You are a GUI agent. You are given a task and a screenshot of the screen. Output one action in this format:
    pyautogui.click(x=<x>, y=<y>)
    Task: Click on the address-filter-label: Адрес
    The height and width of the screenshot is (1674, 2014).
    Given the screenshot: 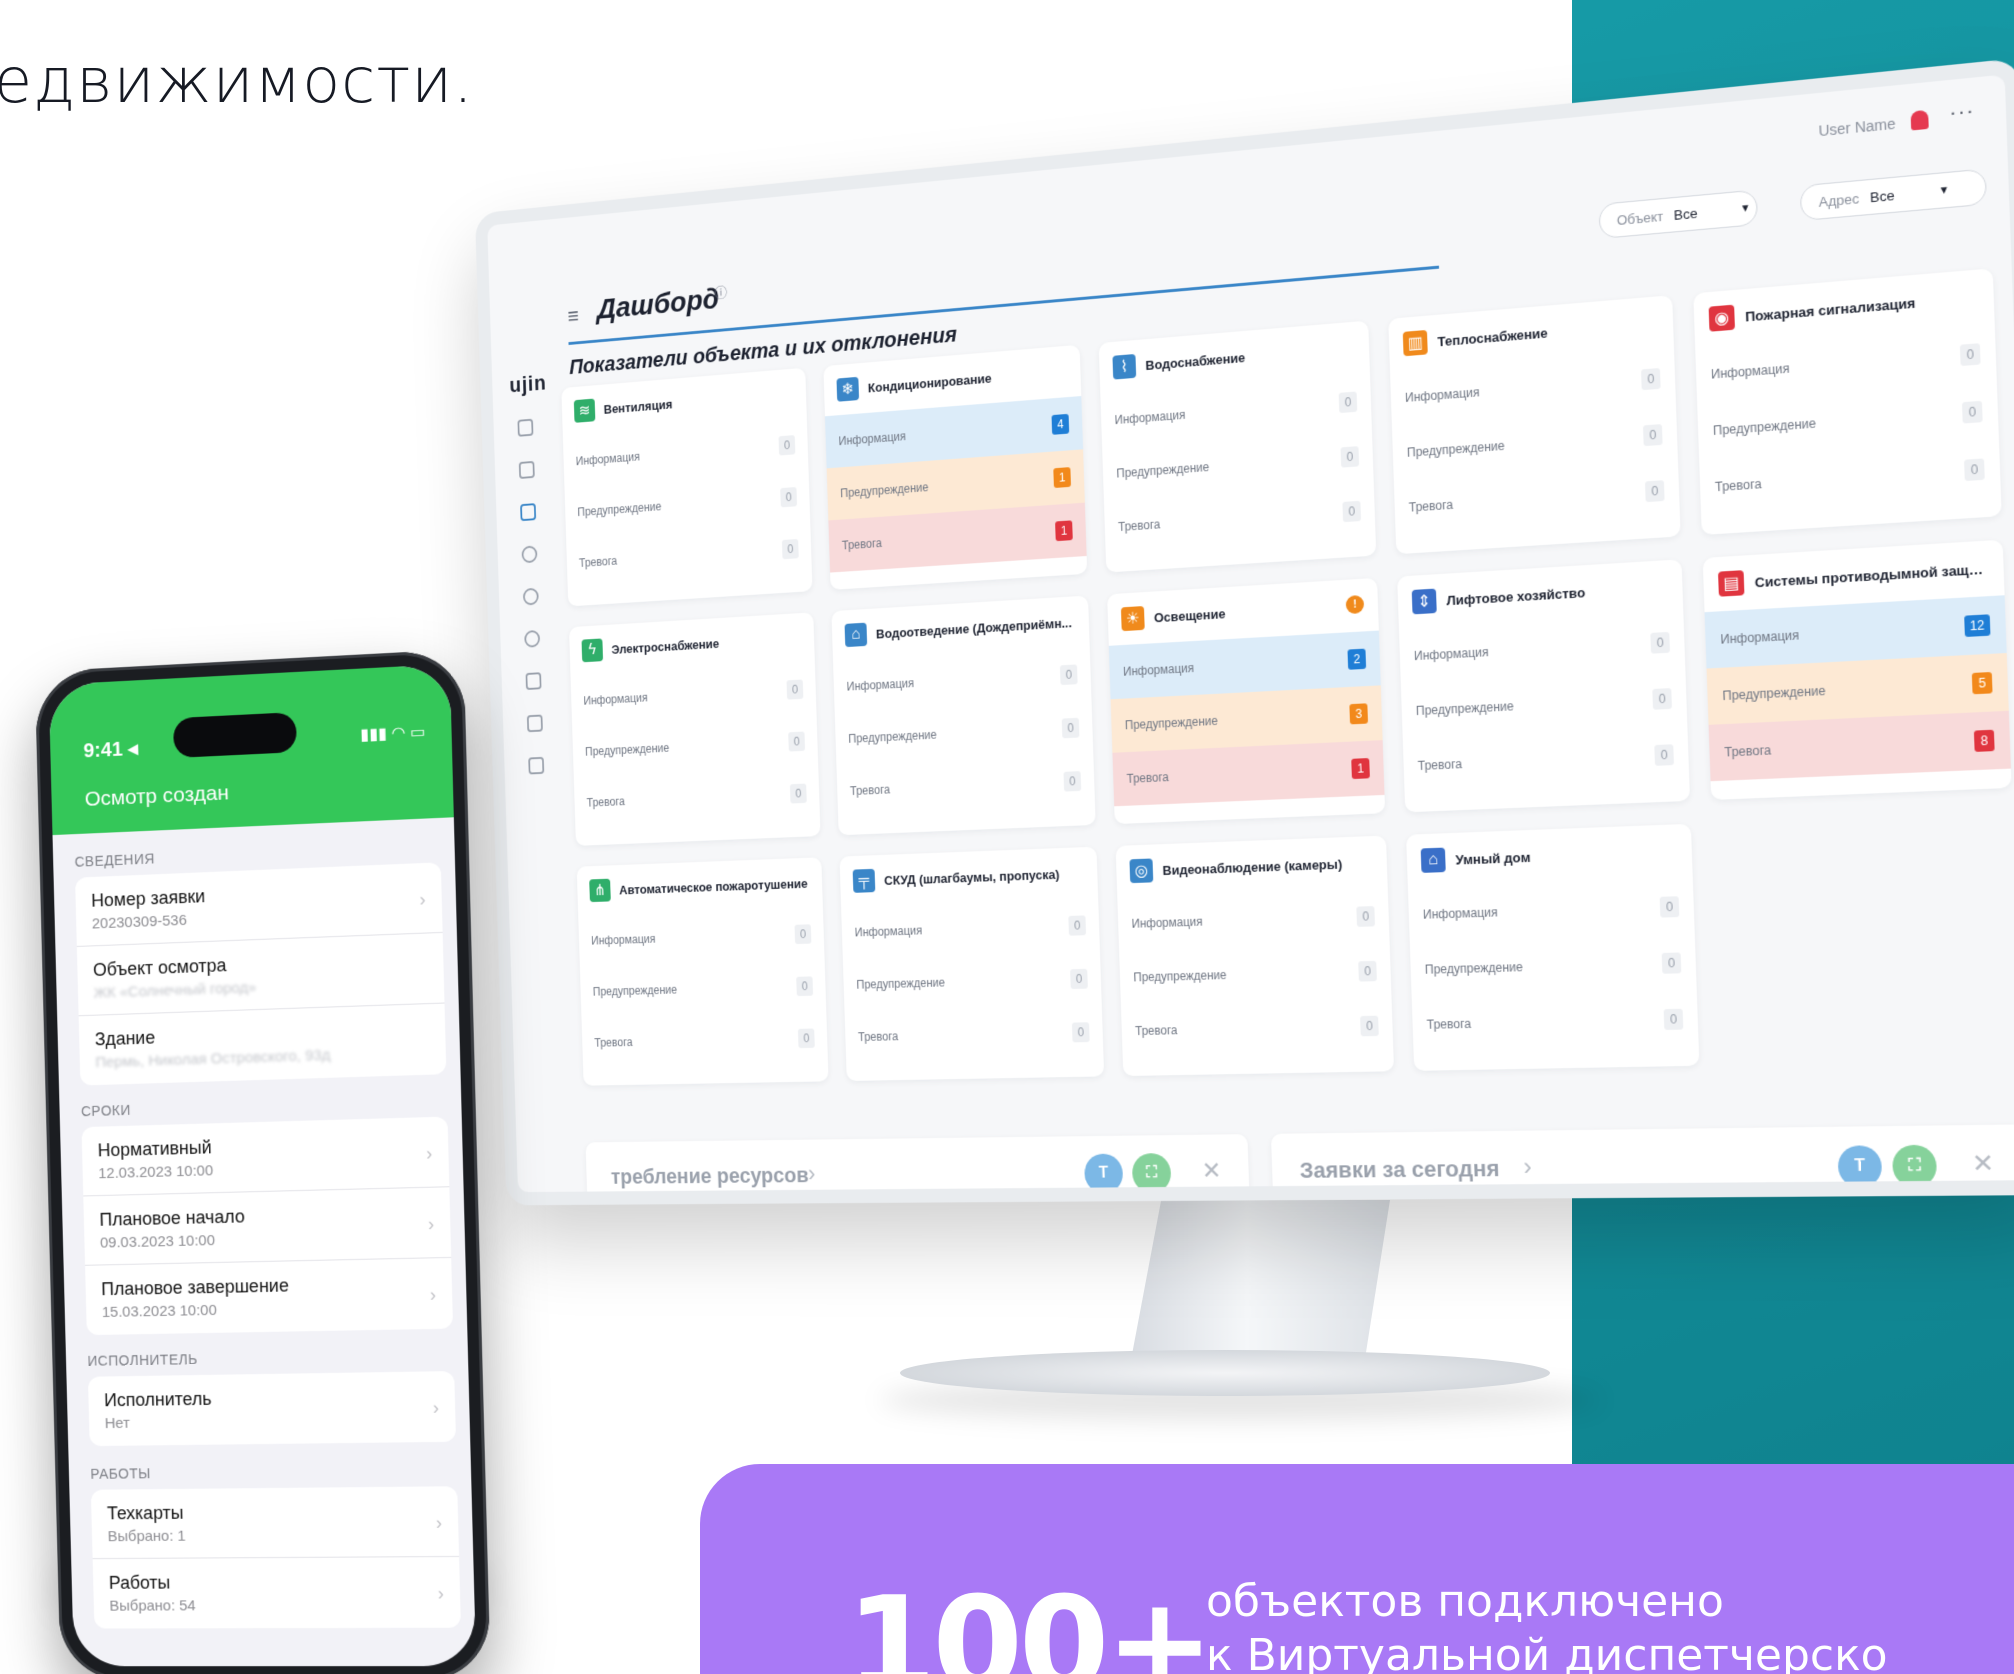 What is the action you would take?
    pyautogui.click(x=1839, y=200)
    